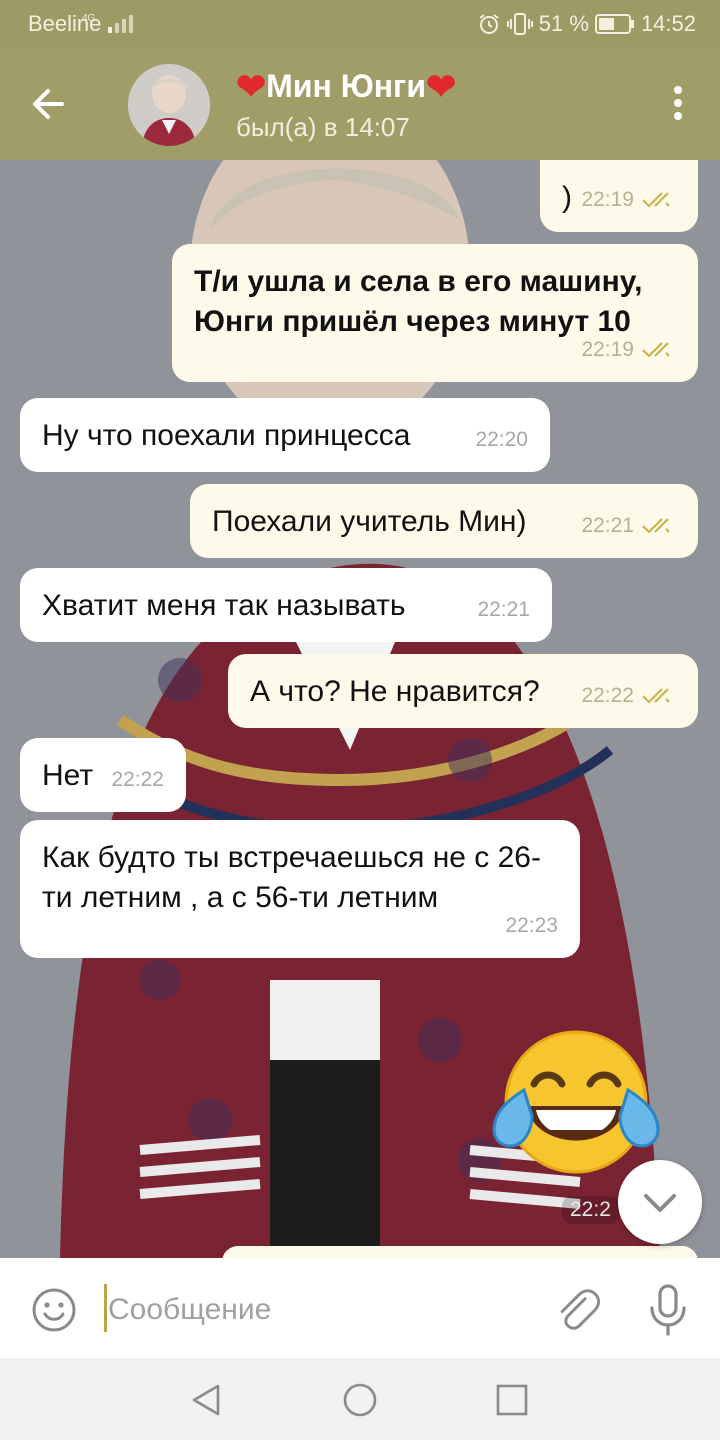 Image resolution: width=720 pixels, height=1440 pixels. I want to click on message-text: Хватит меня так называть, so click(224, 605).